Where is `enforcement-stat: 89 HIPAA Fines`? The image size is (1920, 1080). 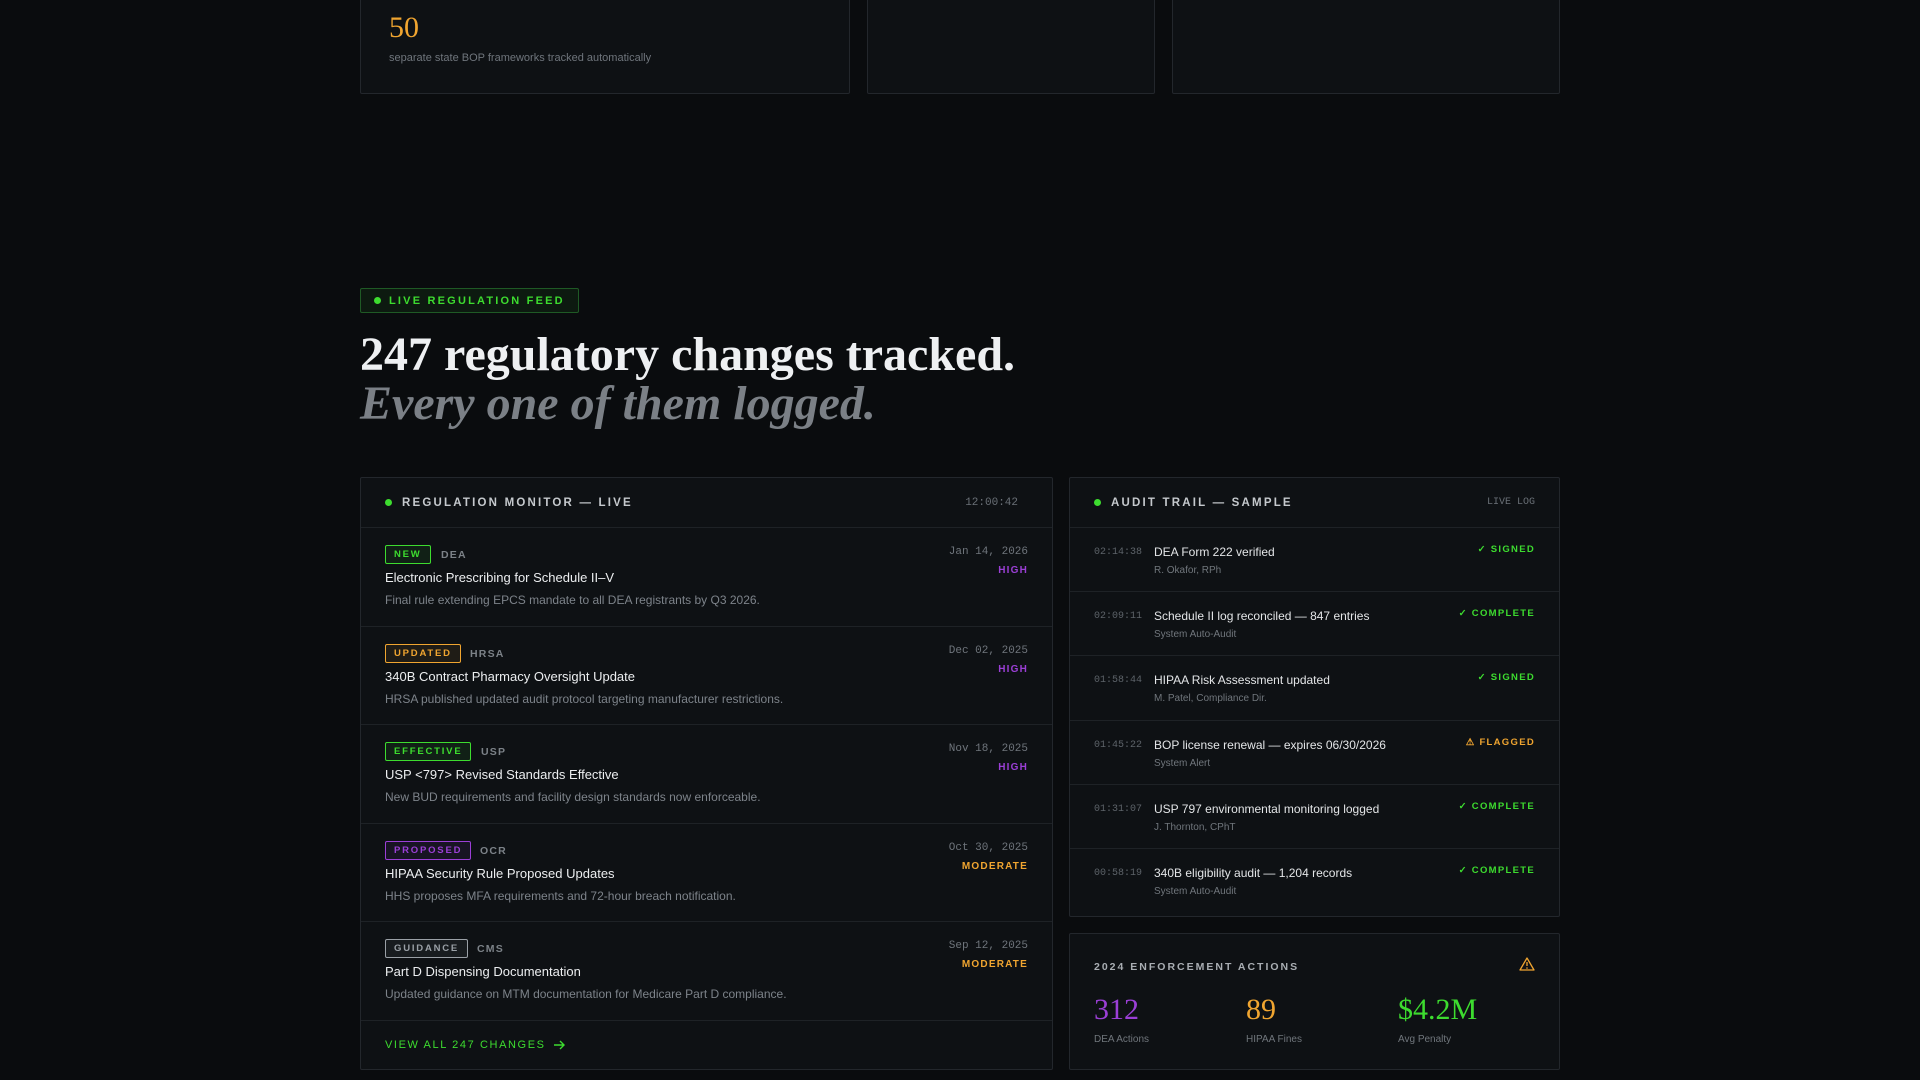
enforcement-stat: 89 HIPAA Fines is located at coordinates (1274, 1018).